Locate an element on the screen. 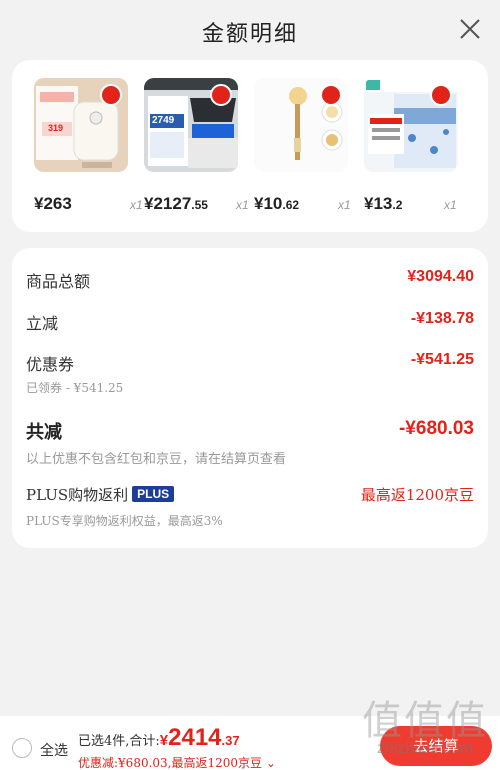  header: 金额明细 is located at coordinates (250, 29).